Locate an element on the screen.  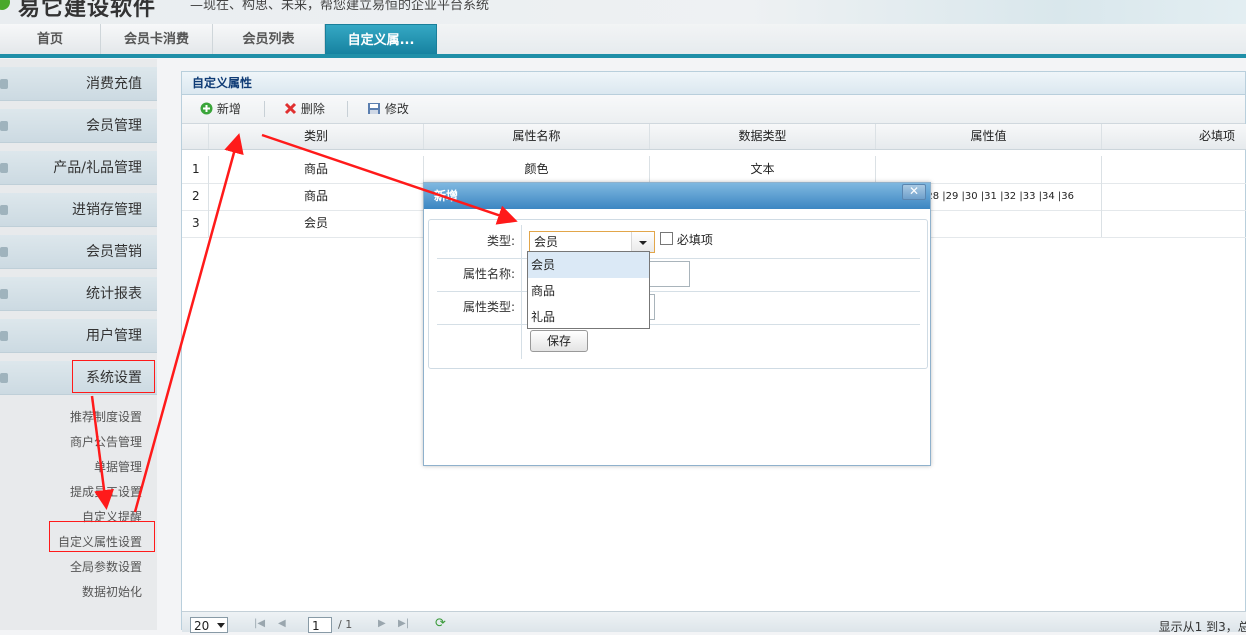
form-row-actions: 保存 is located at coordinates (678, 341).